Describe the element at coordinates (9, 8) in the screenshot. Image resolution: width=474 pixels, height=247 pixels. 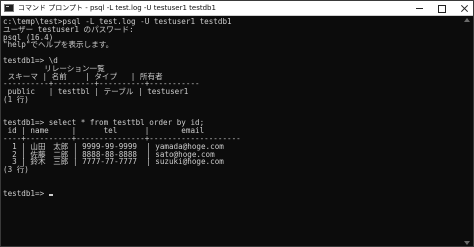
I see `console-icon` at that location.